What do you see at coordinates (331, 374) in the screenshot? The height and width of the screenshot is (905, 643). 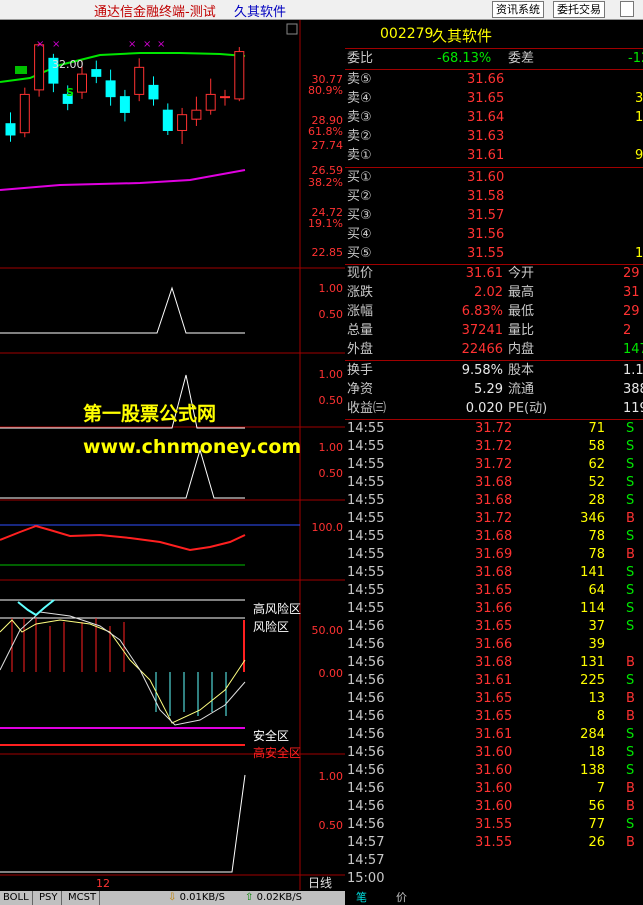 I see `indicator-2-axis-label: 1.00` at bounding box center [331, 374].